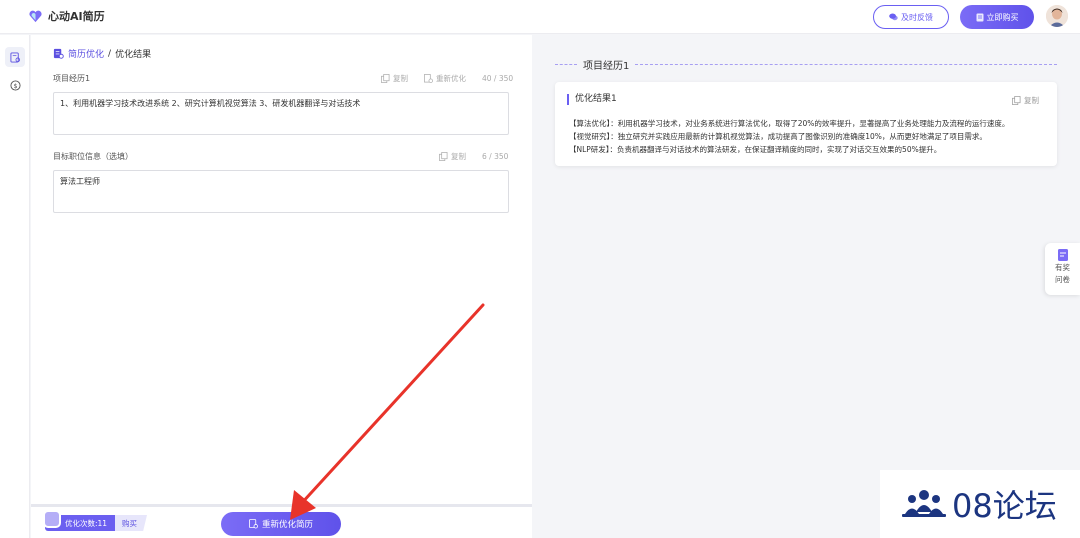  What do you see at coordinates (592, 99) in the screenshot?
I see `result-card-title: 优化结果1` at bounding box center [592, 99].